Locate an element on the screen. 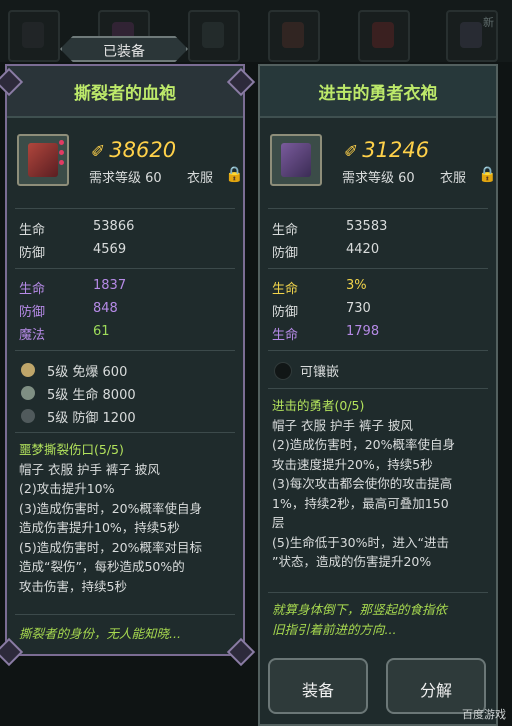 Image resolution: width=512 pixels, height=726 pixels. bonus-stat-row: 生命 1798 is located at coordinates (326, 333).